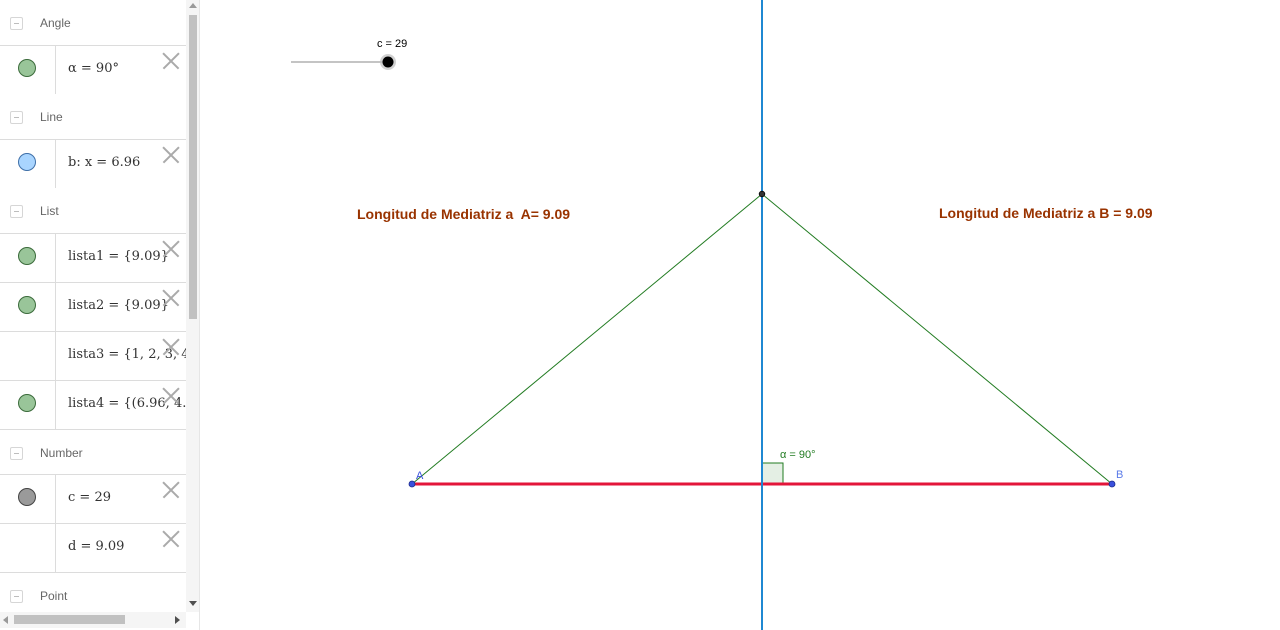 The width and height of the screenshot is (1280, 630). Describe the element at coordinates (392, 44) in the screenshot. I see `slider-label: c = 29` at that location.